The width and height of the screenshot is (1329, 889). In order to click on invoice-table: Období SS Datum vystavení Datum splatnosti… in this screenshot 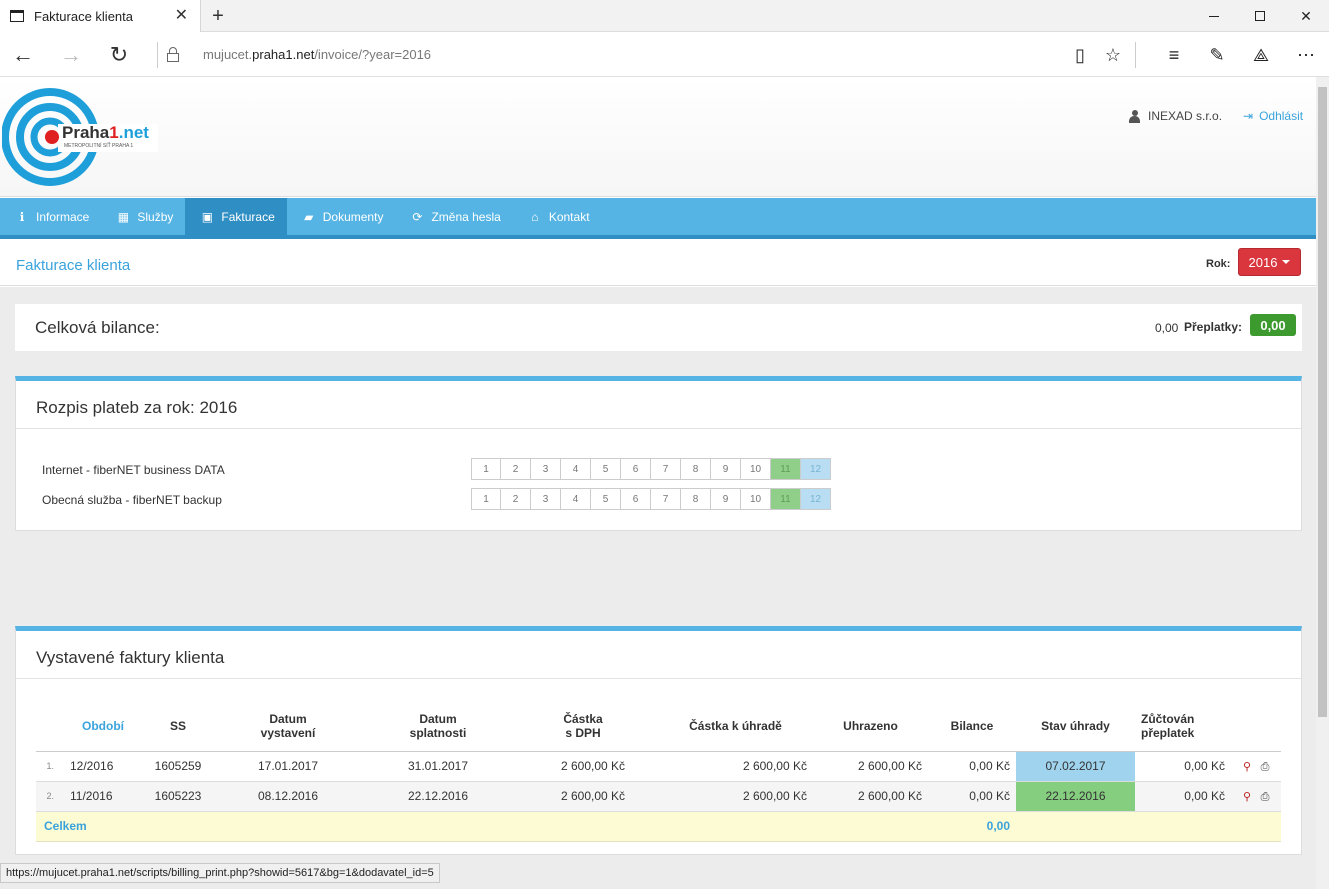, I will do `click(658, 771)`.